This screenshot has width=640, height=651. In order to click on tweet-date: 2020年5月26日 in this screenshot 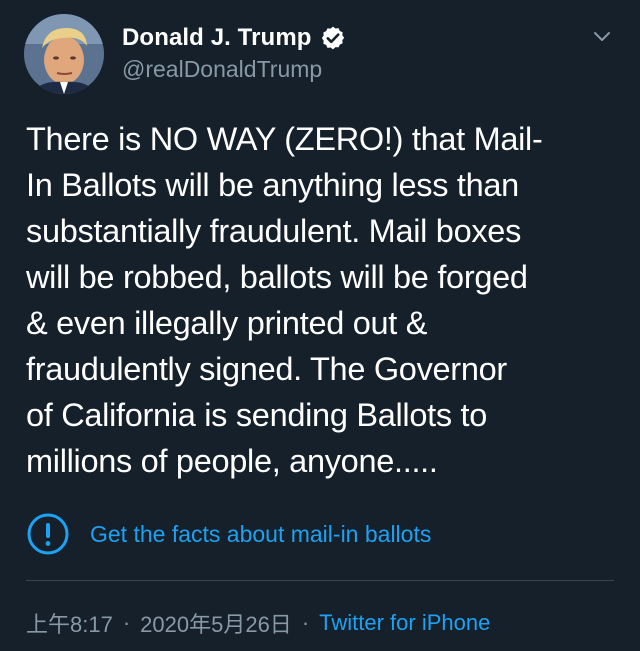, I will do `click(216, 623)`.